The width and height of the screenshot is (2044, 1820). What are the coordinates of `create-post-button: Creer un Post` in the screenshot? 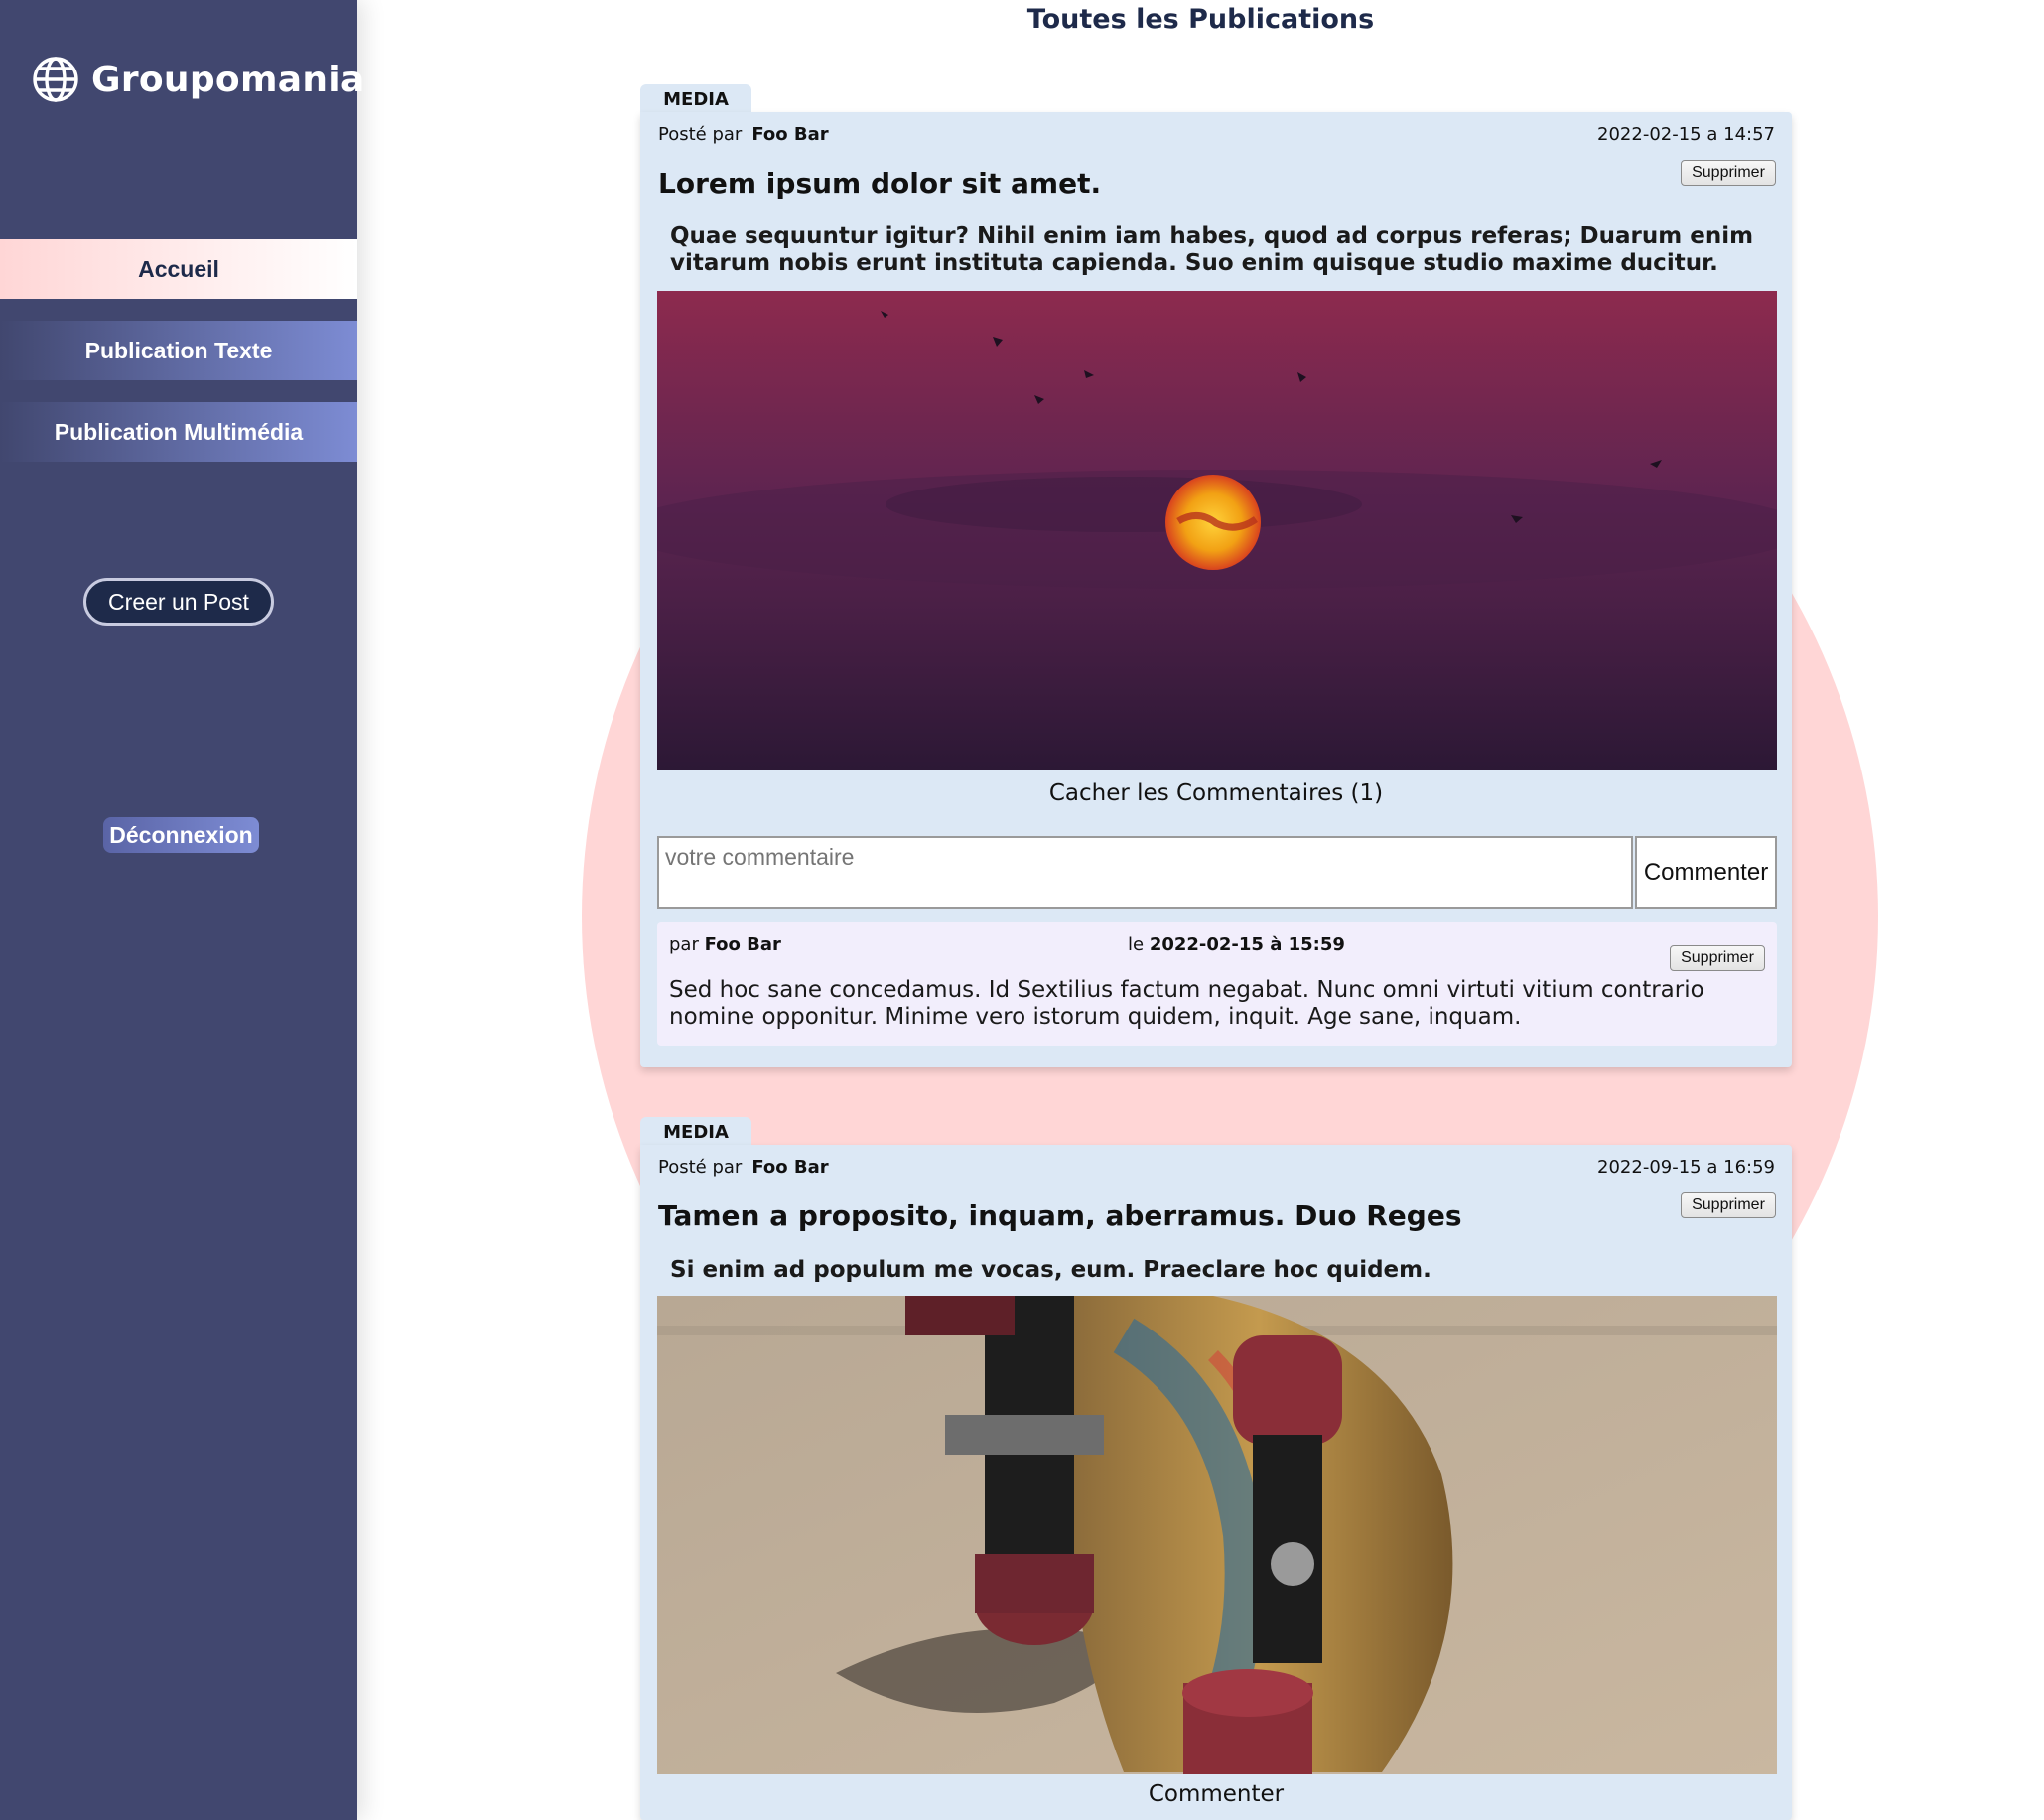 It's located at (179, 602).